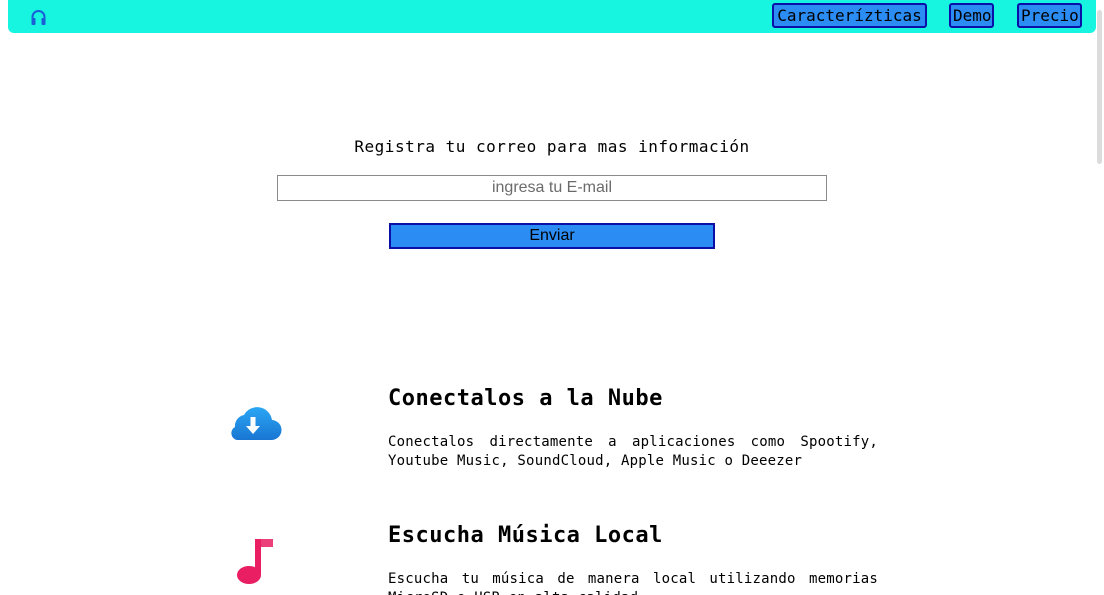  What do you see at coordinates (552, 16) in the screenshot?
I see `top-navbar: Caracterízticas Demo Precio` at bounding box center [552, 16].